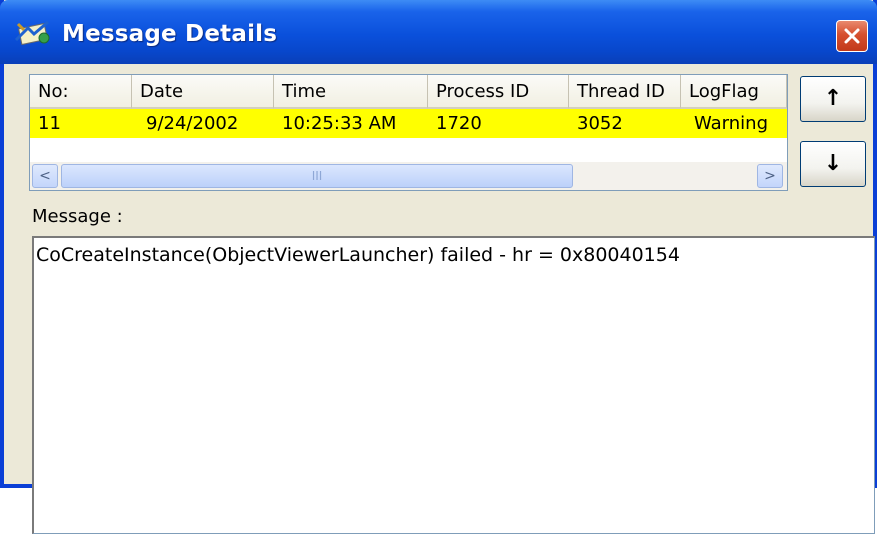 Image resolution: width=877 pixels, height=534 pixels. I want to click on close-button, so click(852, 36).